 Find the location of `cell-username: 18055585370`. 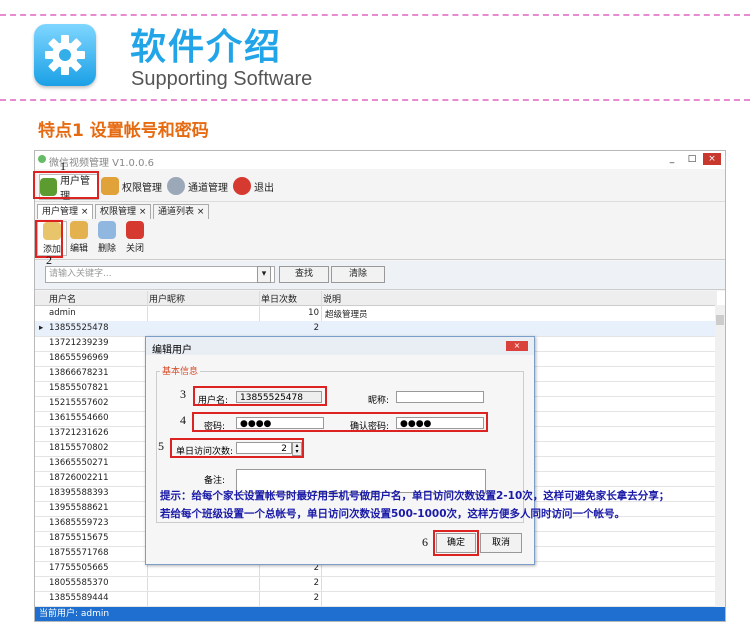

cell-username: 18055585370 is located at coordinates (79, 583).